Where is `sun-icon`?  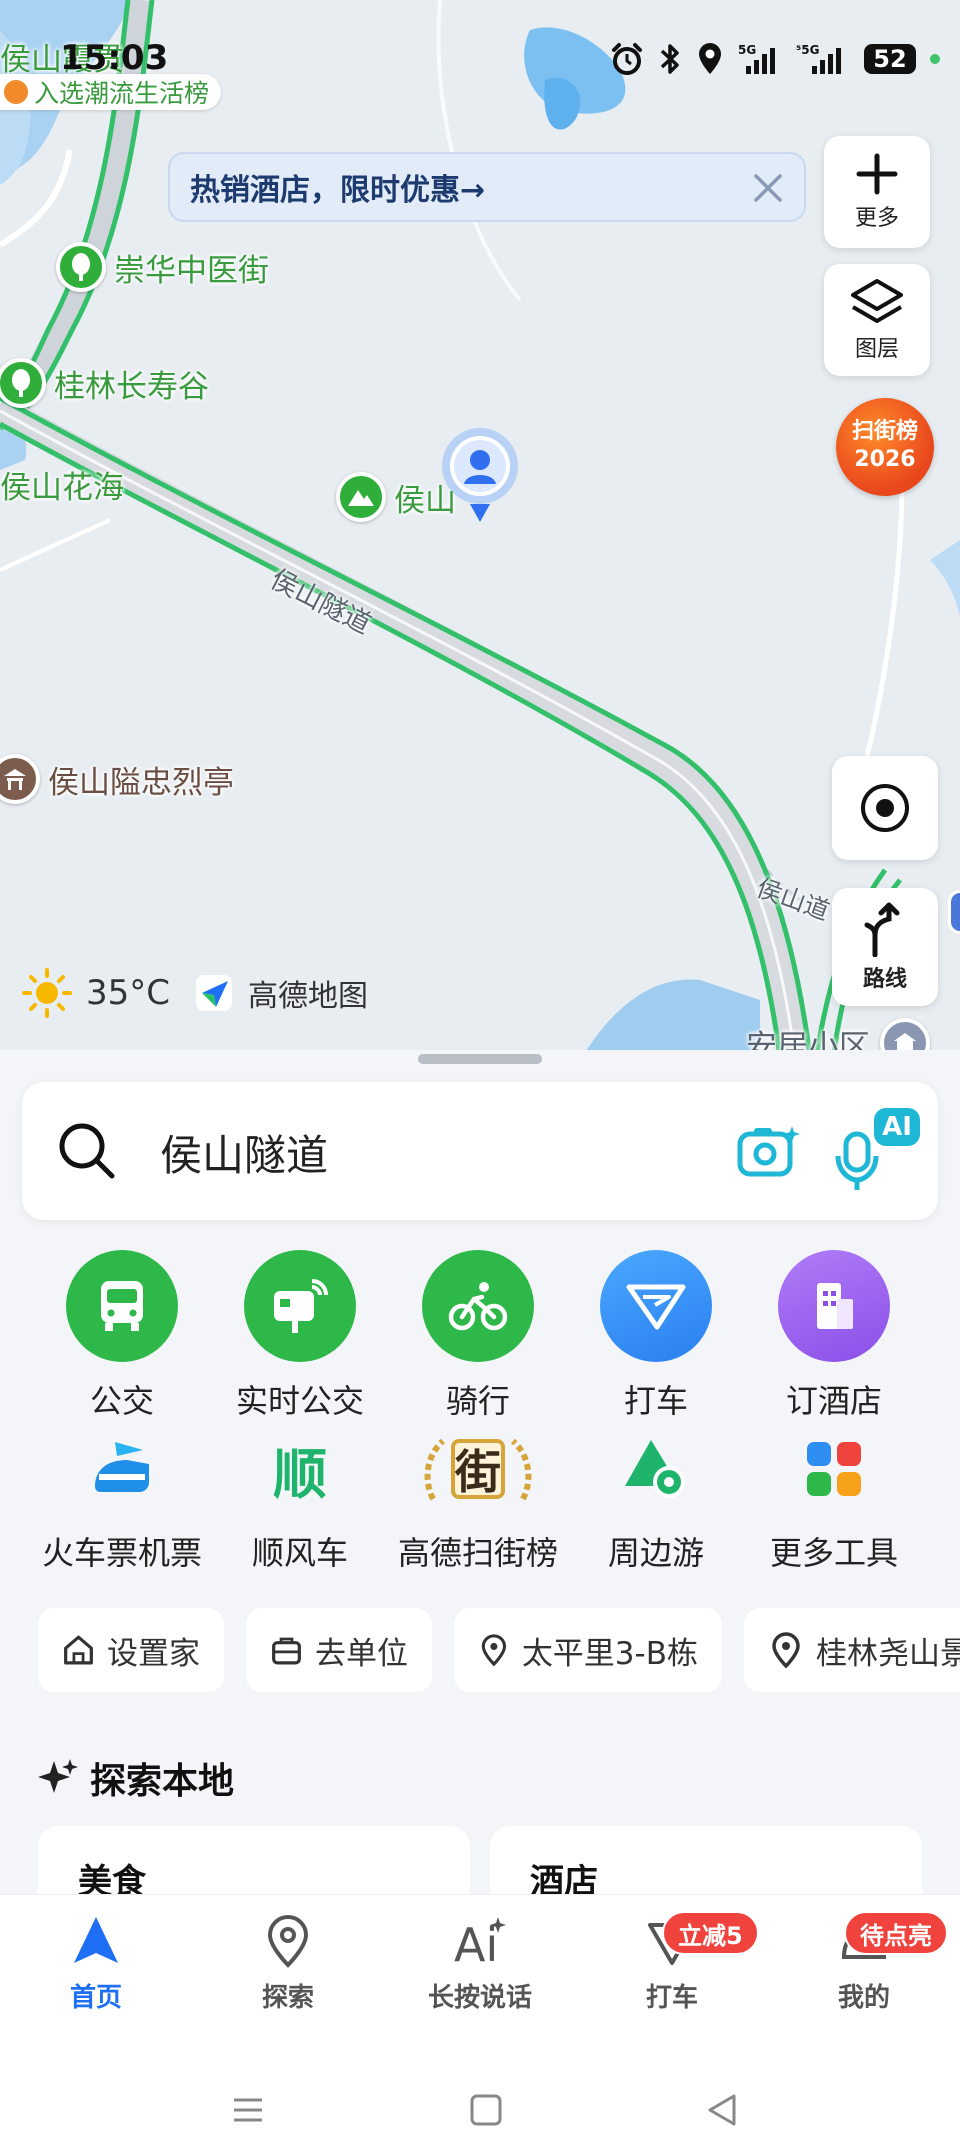
sun-icon is located at coordinates (47, 993).